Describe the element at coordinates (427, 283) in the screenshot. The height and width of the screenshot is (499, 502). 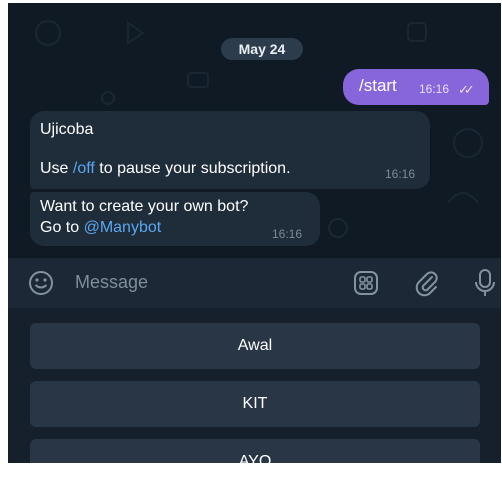
I see `attach-icon` at that location.